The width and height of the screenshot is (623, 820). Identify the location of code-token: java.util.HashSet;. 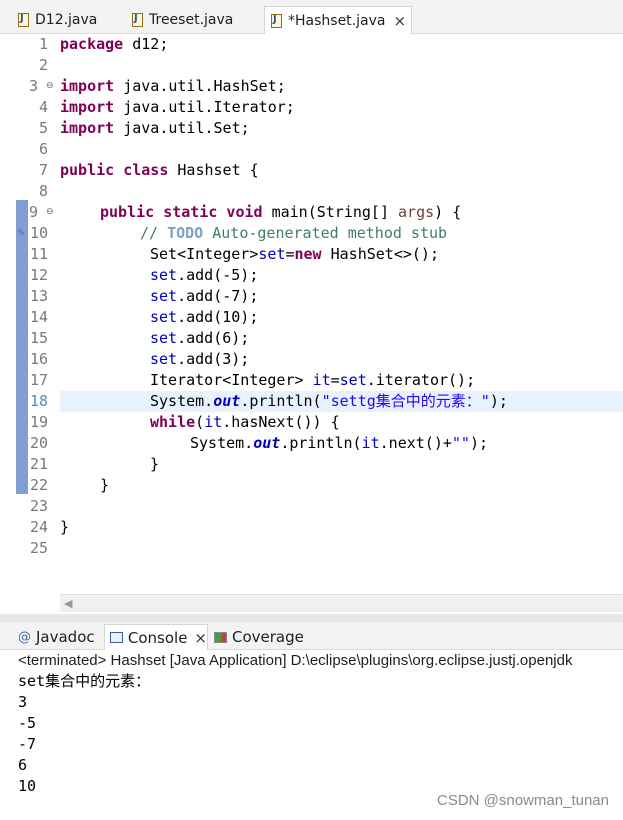
(200, 86).